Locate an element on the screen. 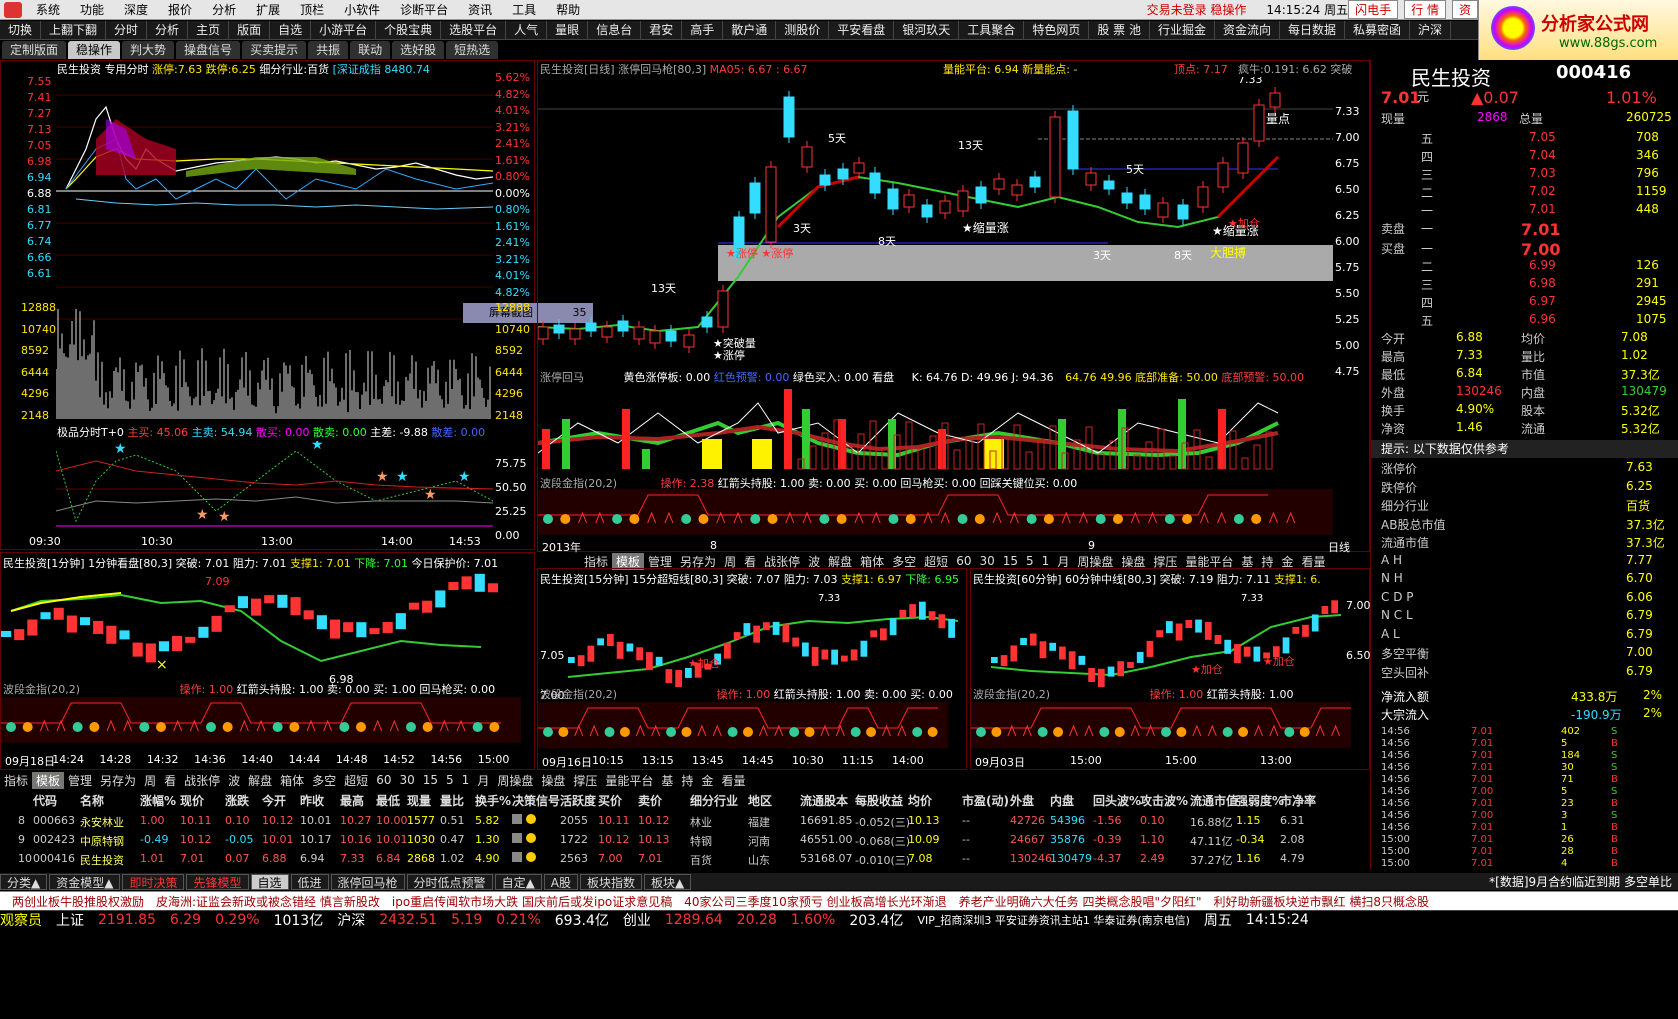 This screenshot has height=1019, width=1678. layout-tab: 短热选 is located at coordinates (472, 49).